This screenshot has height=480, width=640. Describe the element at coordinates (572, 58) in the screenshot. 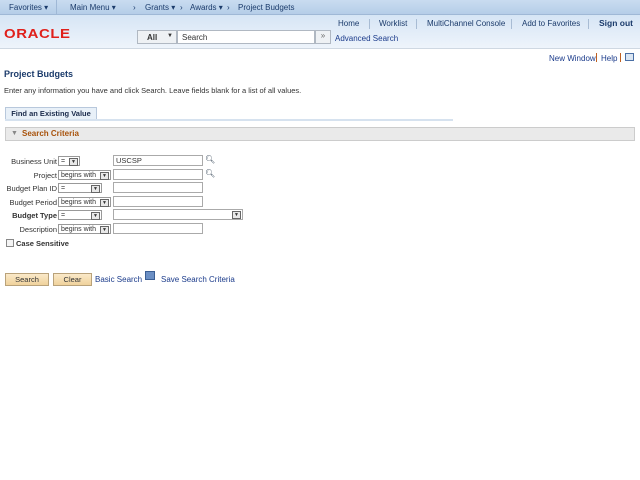

I see `new-window-link: New Window` at that location.